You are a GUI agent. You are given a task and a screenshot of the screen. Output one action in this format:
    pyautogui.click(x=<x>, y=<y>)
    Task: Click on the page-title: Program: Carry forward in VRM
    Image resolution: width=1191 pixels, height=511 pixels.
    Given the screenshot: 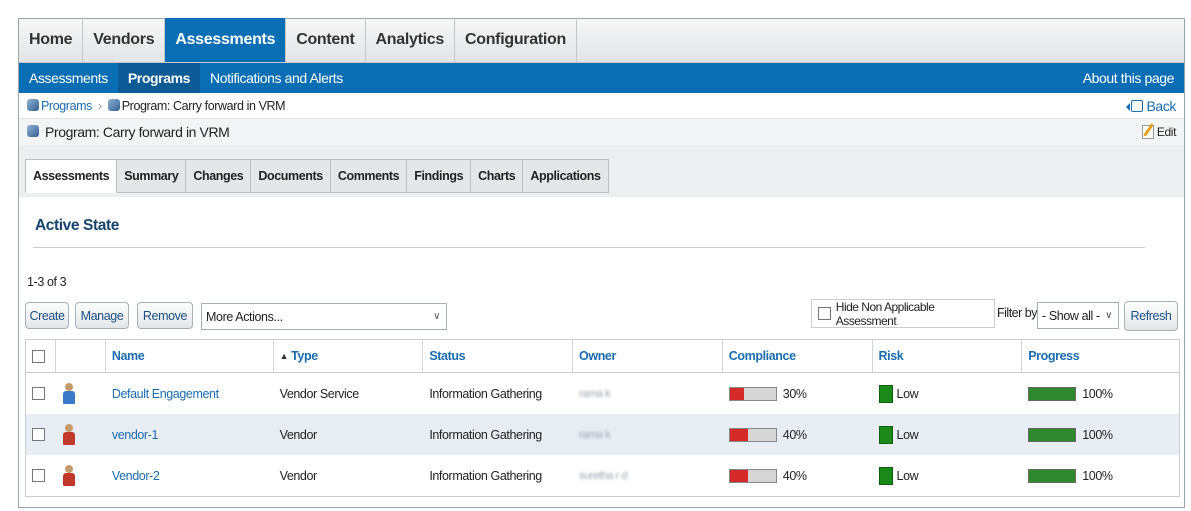 What is the action you would take?
    pyautogui.click(x=137, y=132)
    